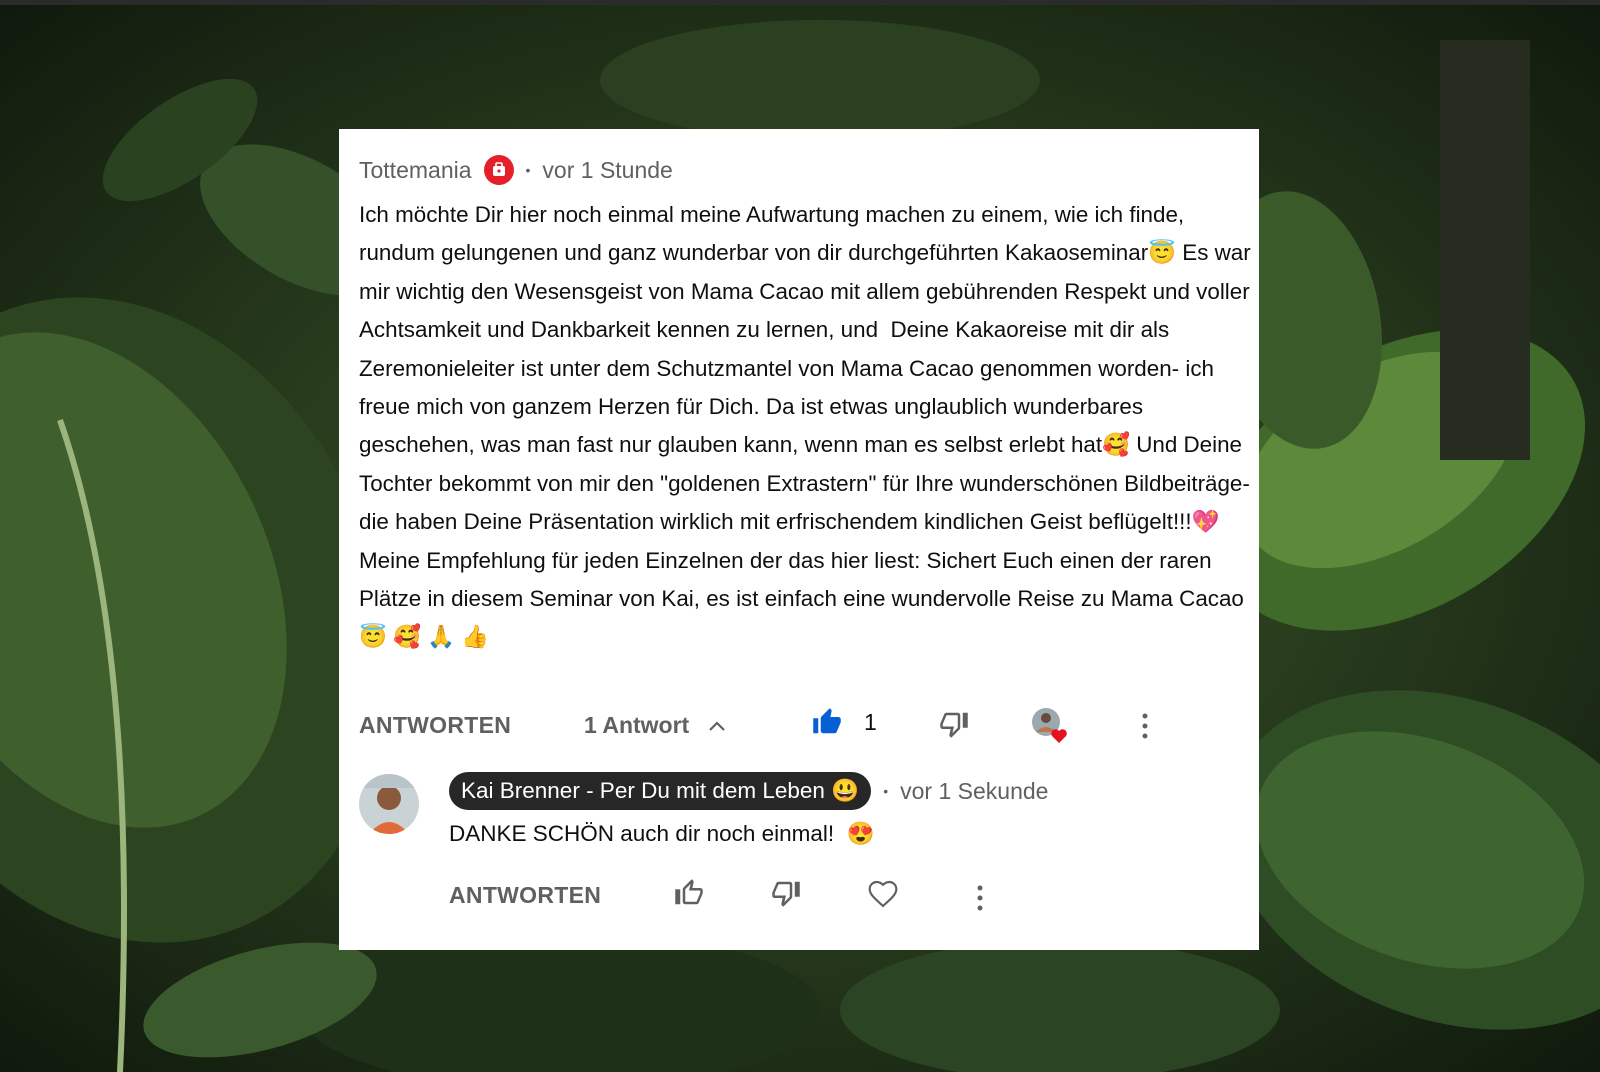 This screenshot has width=1600, height=1072. What do you see at coordinates (607, 170) in the screenshot?
I see `comment-time: vor 1 Stunde` at bounding box center [607, 170].